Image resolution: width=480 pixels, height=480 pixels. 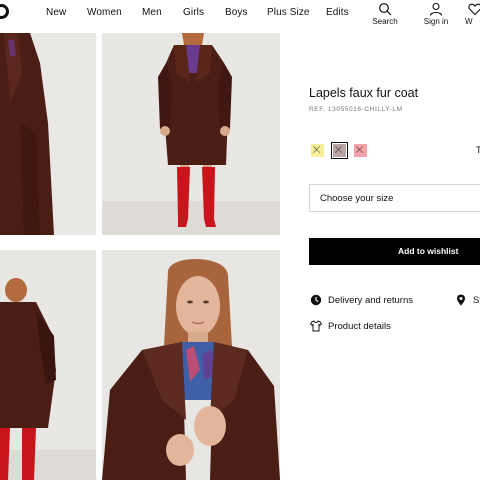 I want to click on wishlist-label: W, so click(x=469, y=21).